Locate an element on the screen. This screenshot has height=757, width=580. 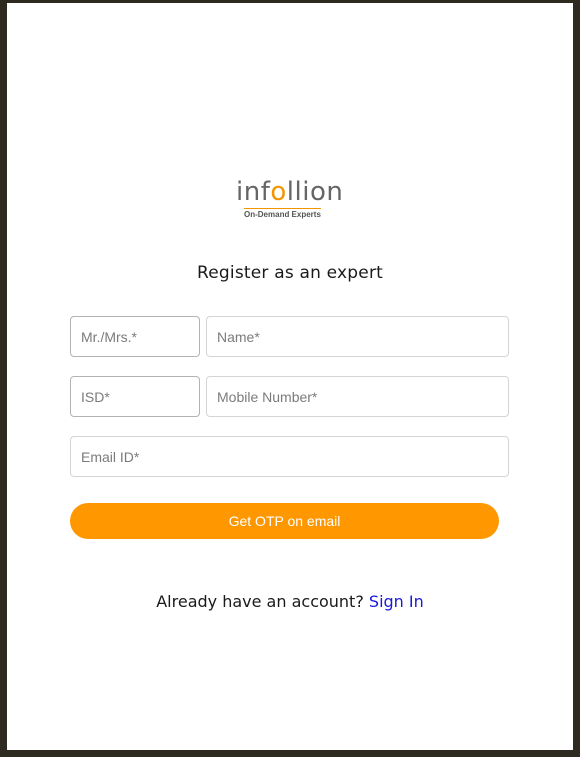
mobile-number-field is located at coordinates (357, 396).